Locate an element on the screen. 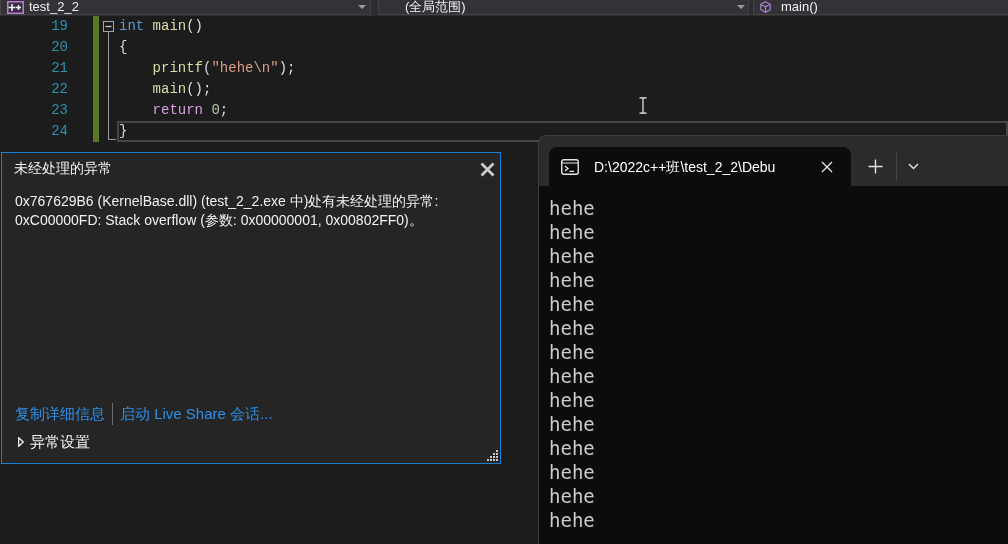  caret-right-icon is located at coordinates (21, 442).